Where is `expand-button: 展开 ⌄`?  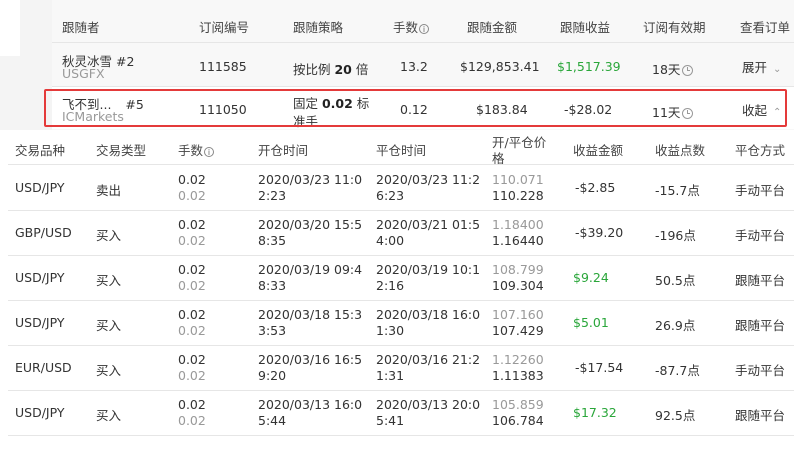 expand-button: 展开 ⌄ is located at coordinates (761, 66).